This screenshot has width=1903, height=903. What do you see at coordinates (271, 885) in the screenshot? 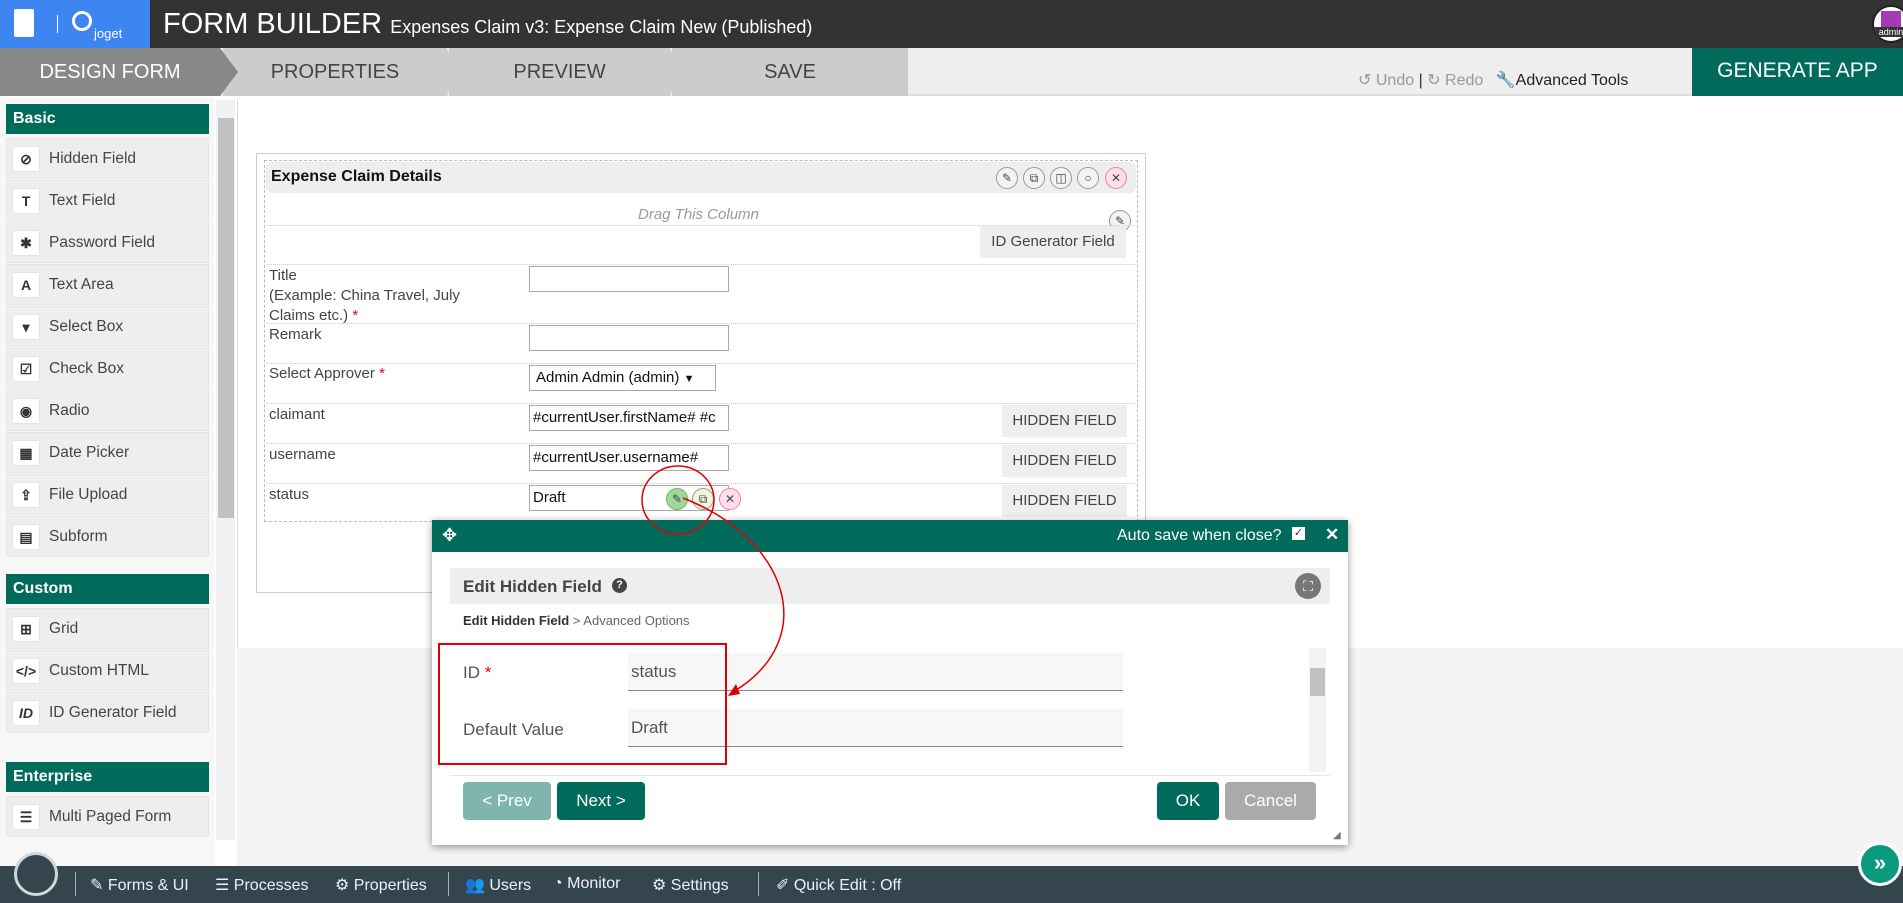
I see `link-label: Processes` at bounding box center [271, 885].